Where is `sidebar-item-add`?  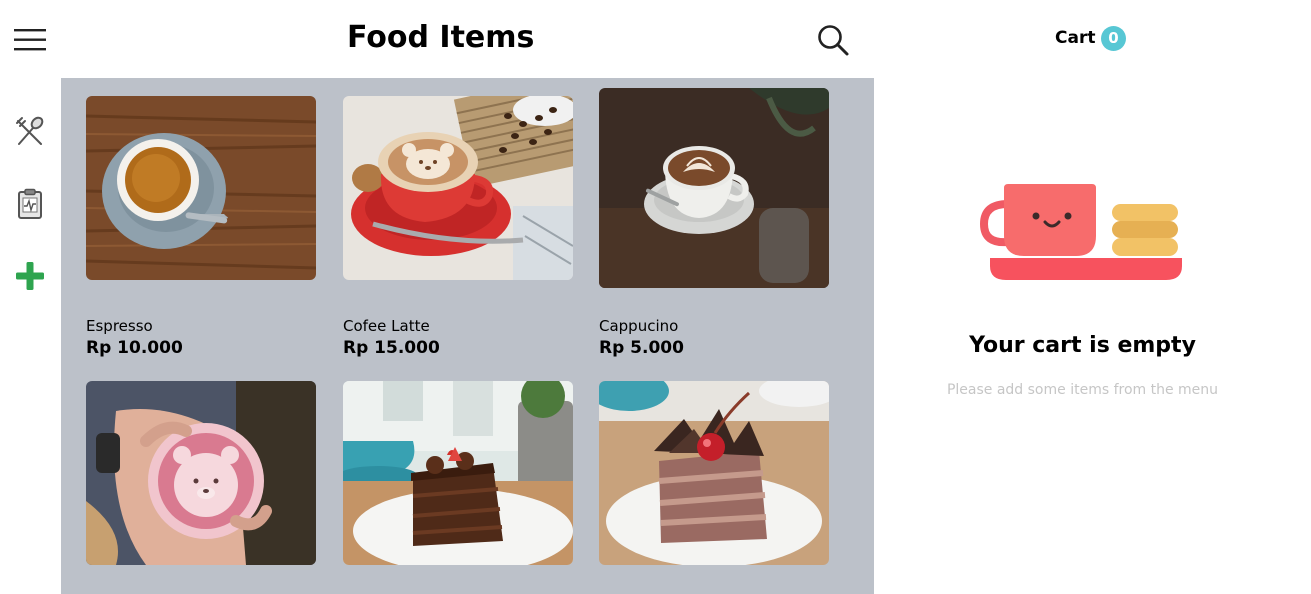
sidebar-item-add is located at coordinates (30, 276).